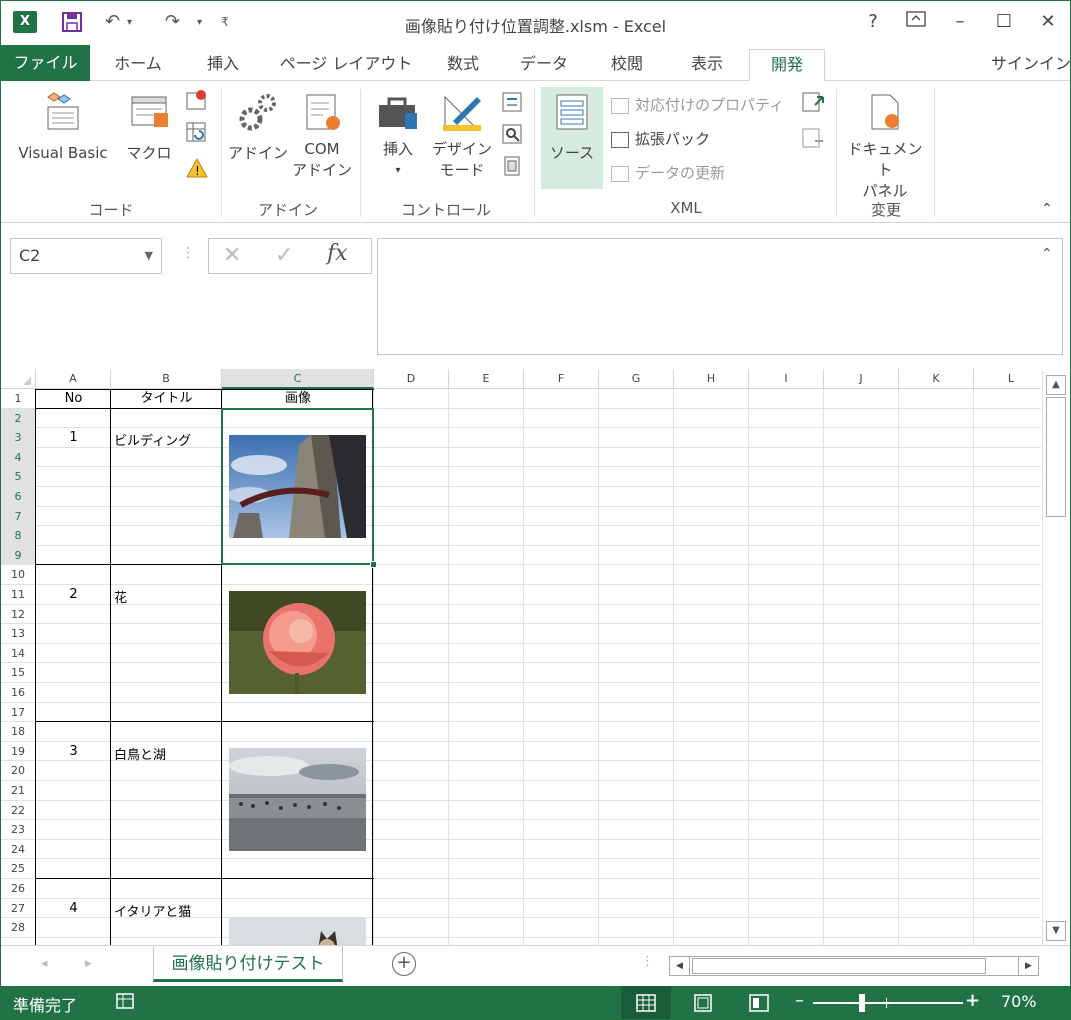 The image size is (1071, 1020). I want to click on row-header-17: 17, so click(18, 712).